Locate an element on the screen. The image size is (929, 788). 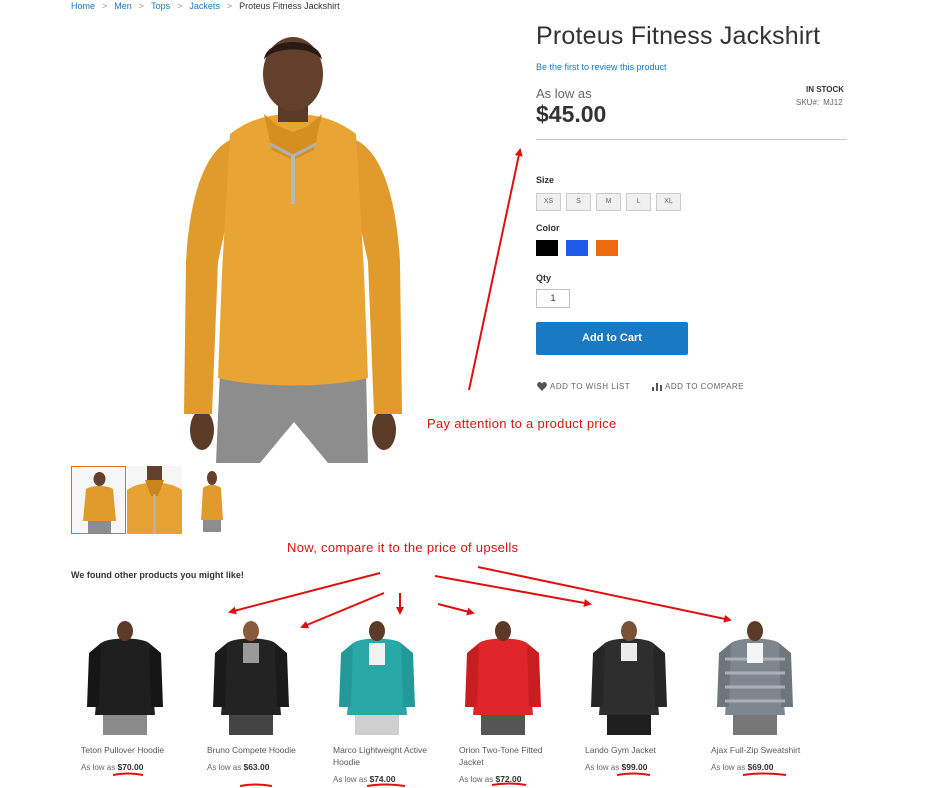
thumbnail-front is located at coordinates (98, 500).